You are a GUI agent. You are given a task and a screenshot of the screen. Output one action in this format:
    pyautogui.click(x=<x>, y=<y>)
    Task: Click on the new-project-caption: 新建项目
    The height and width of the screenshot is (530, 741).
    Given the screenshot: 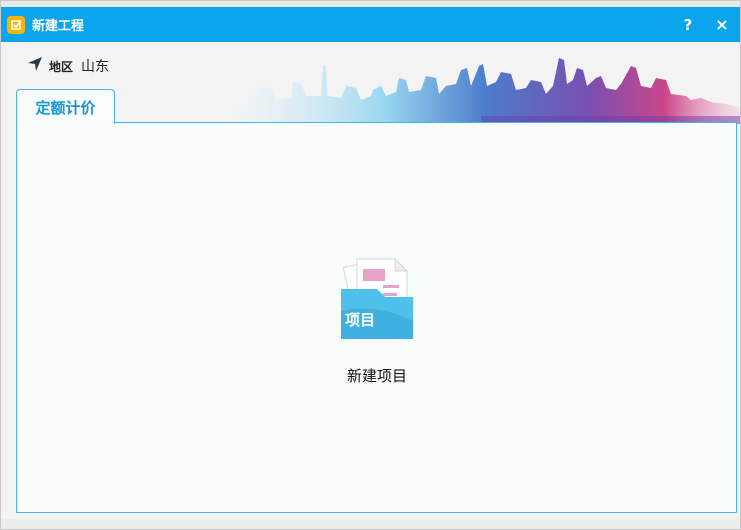 What is the action you would take?
    pyautogui.click(x=377, y=375)
    